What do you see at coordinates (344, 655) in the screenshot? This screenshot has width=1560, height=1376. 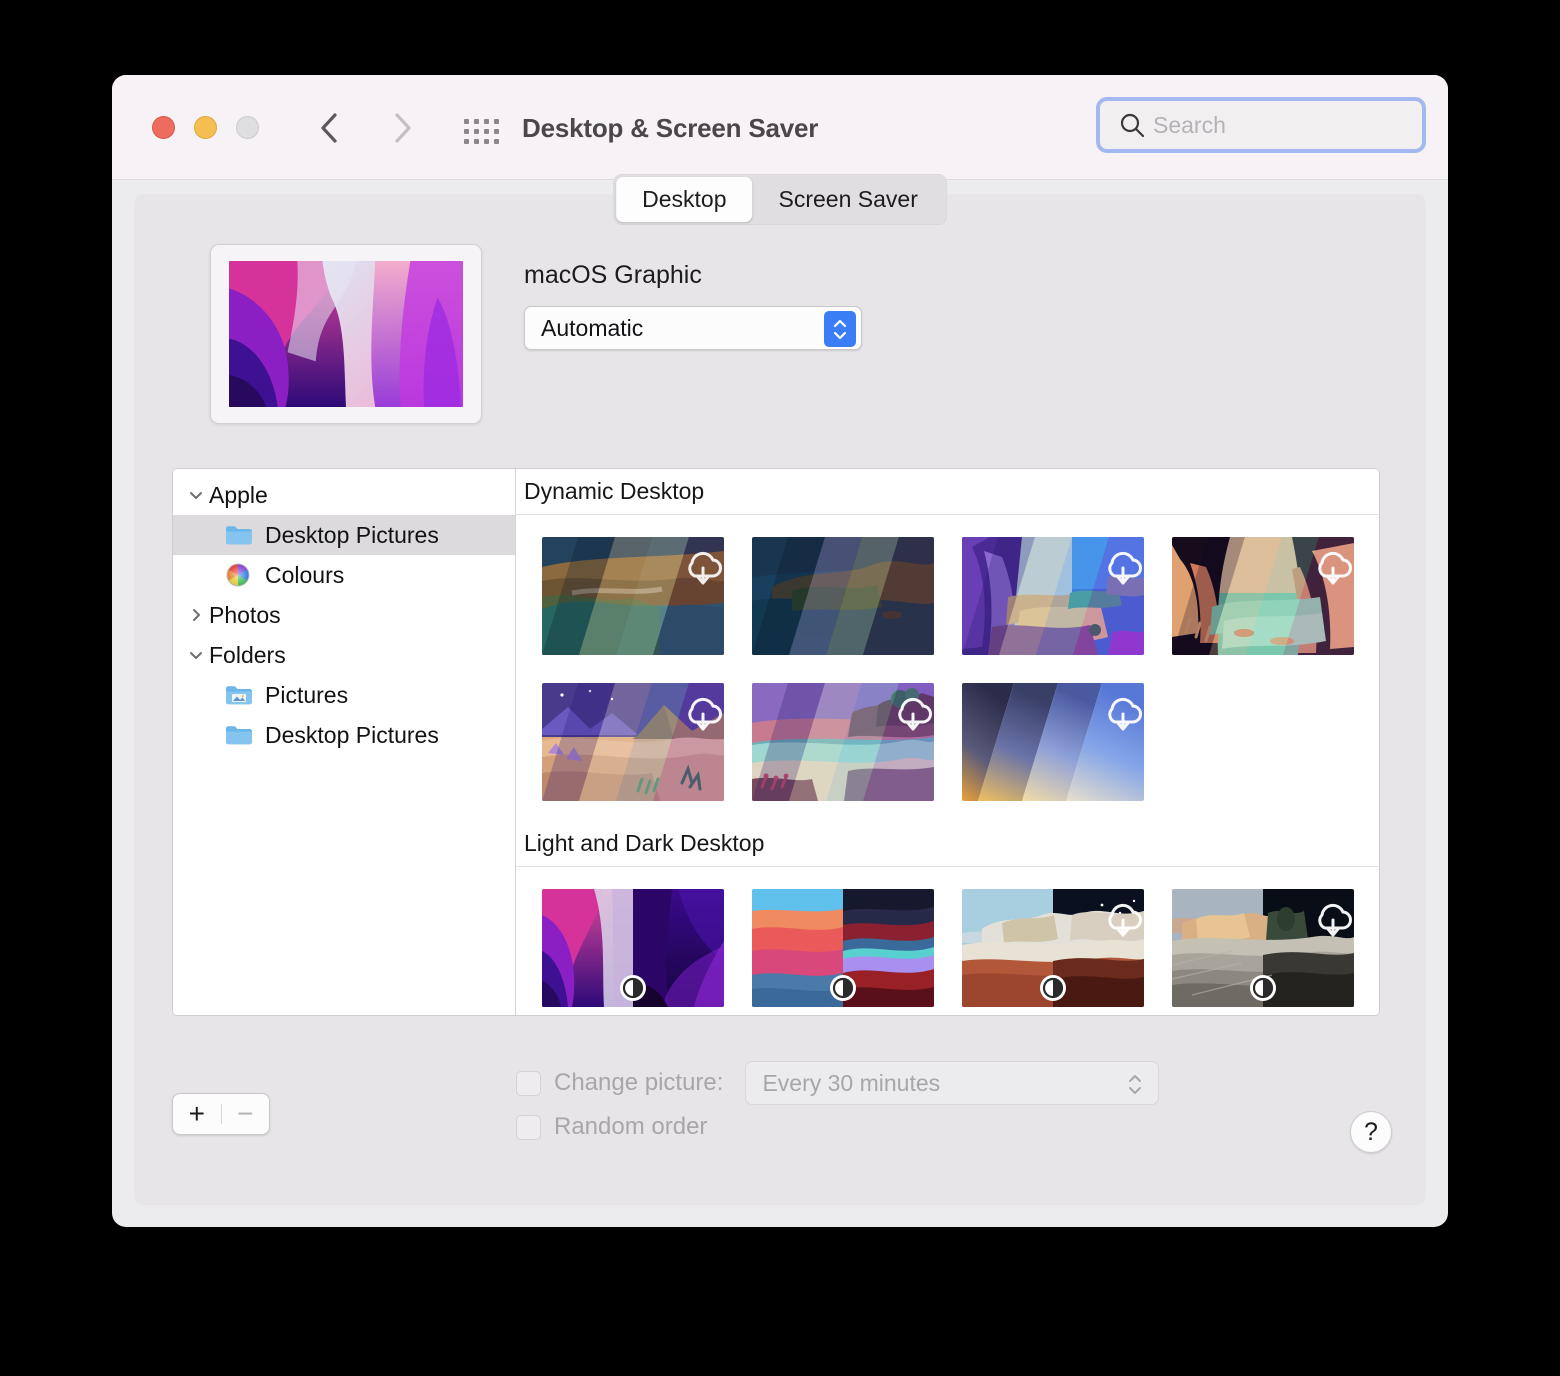 I see `sidebar-item-folders: Folders` at bounding box center [344, 655].